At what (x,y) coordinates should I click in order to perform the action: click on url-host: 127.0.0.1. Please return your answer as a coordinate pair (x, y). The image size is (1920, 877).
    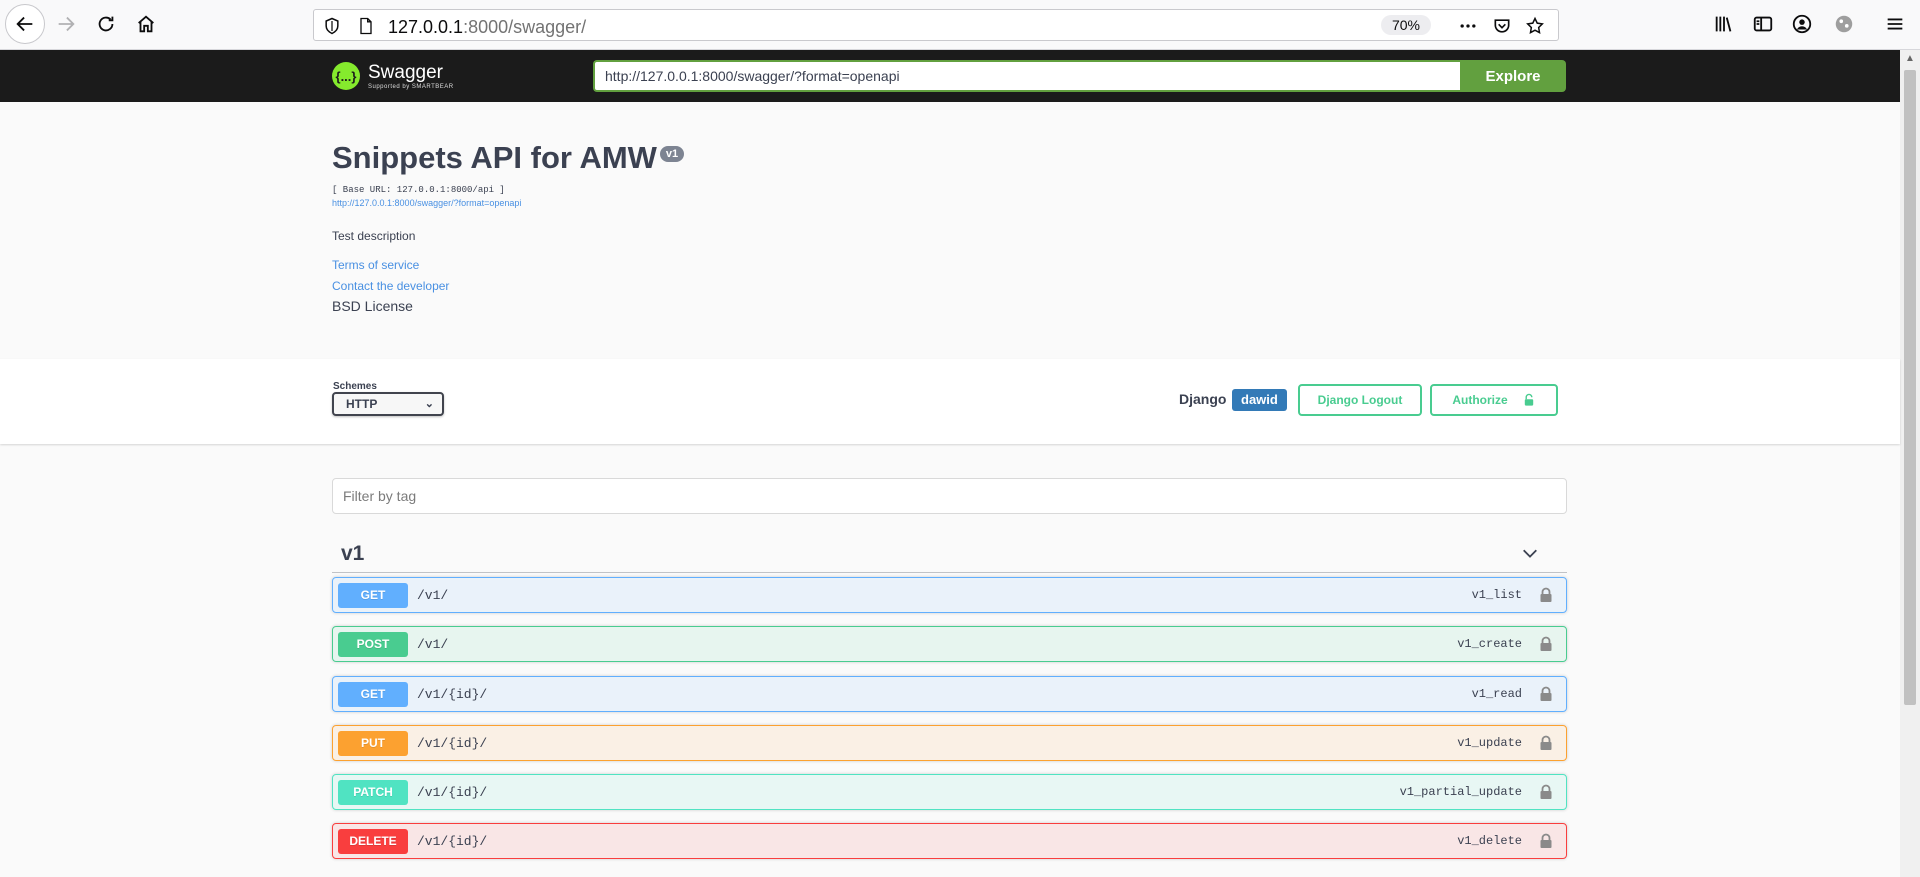
    Looking at the image, I should click on (426, 27).